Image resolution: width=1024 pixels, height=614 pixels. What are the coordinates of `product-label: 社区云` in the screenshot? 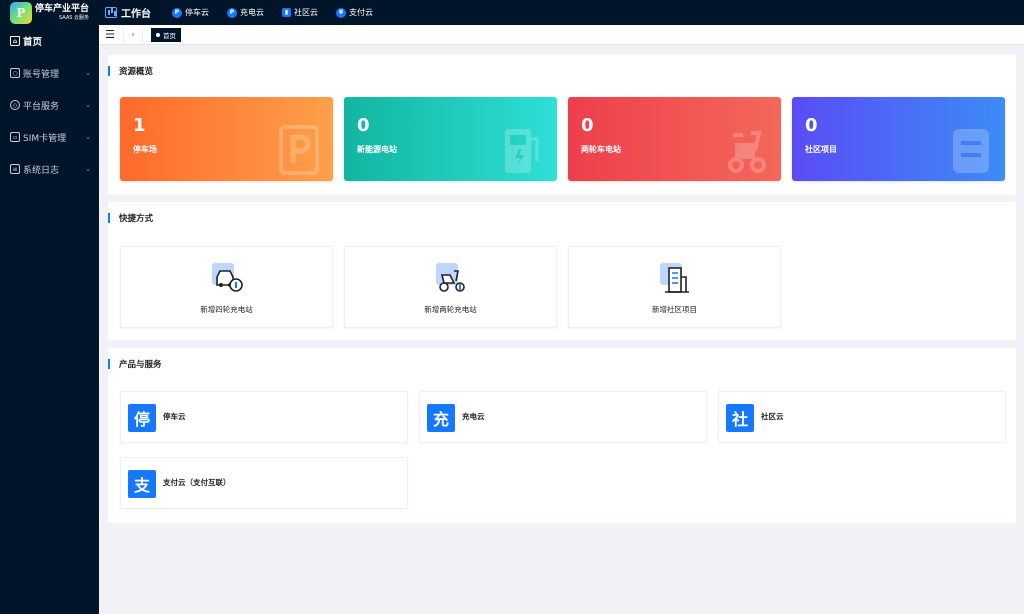 It's located at (772, 416).